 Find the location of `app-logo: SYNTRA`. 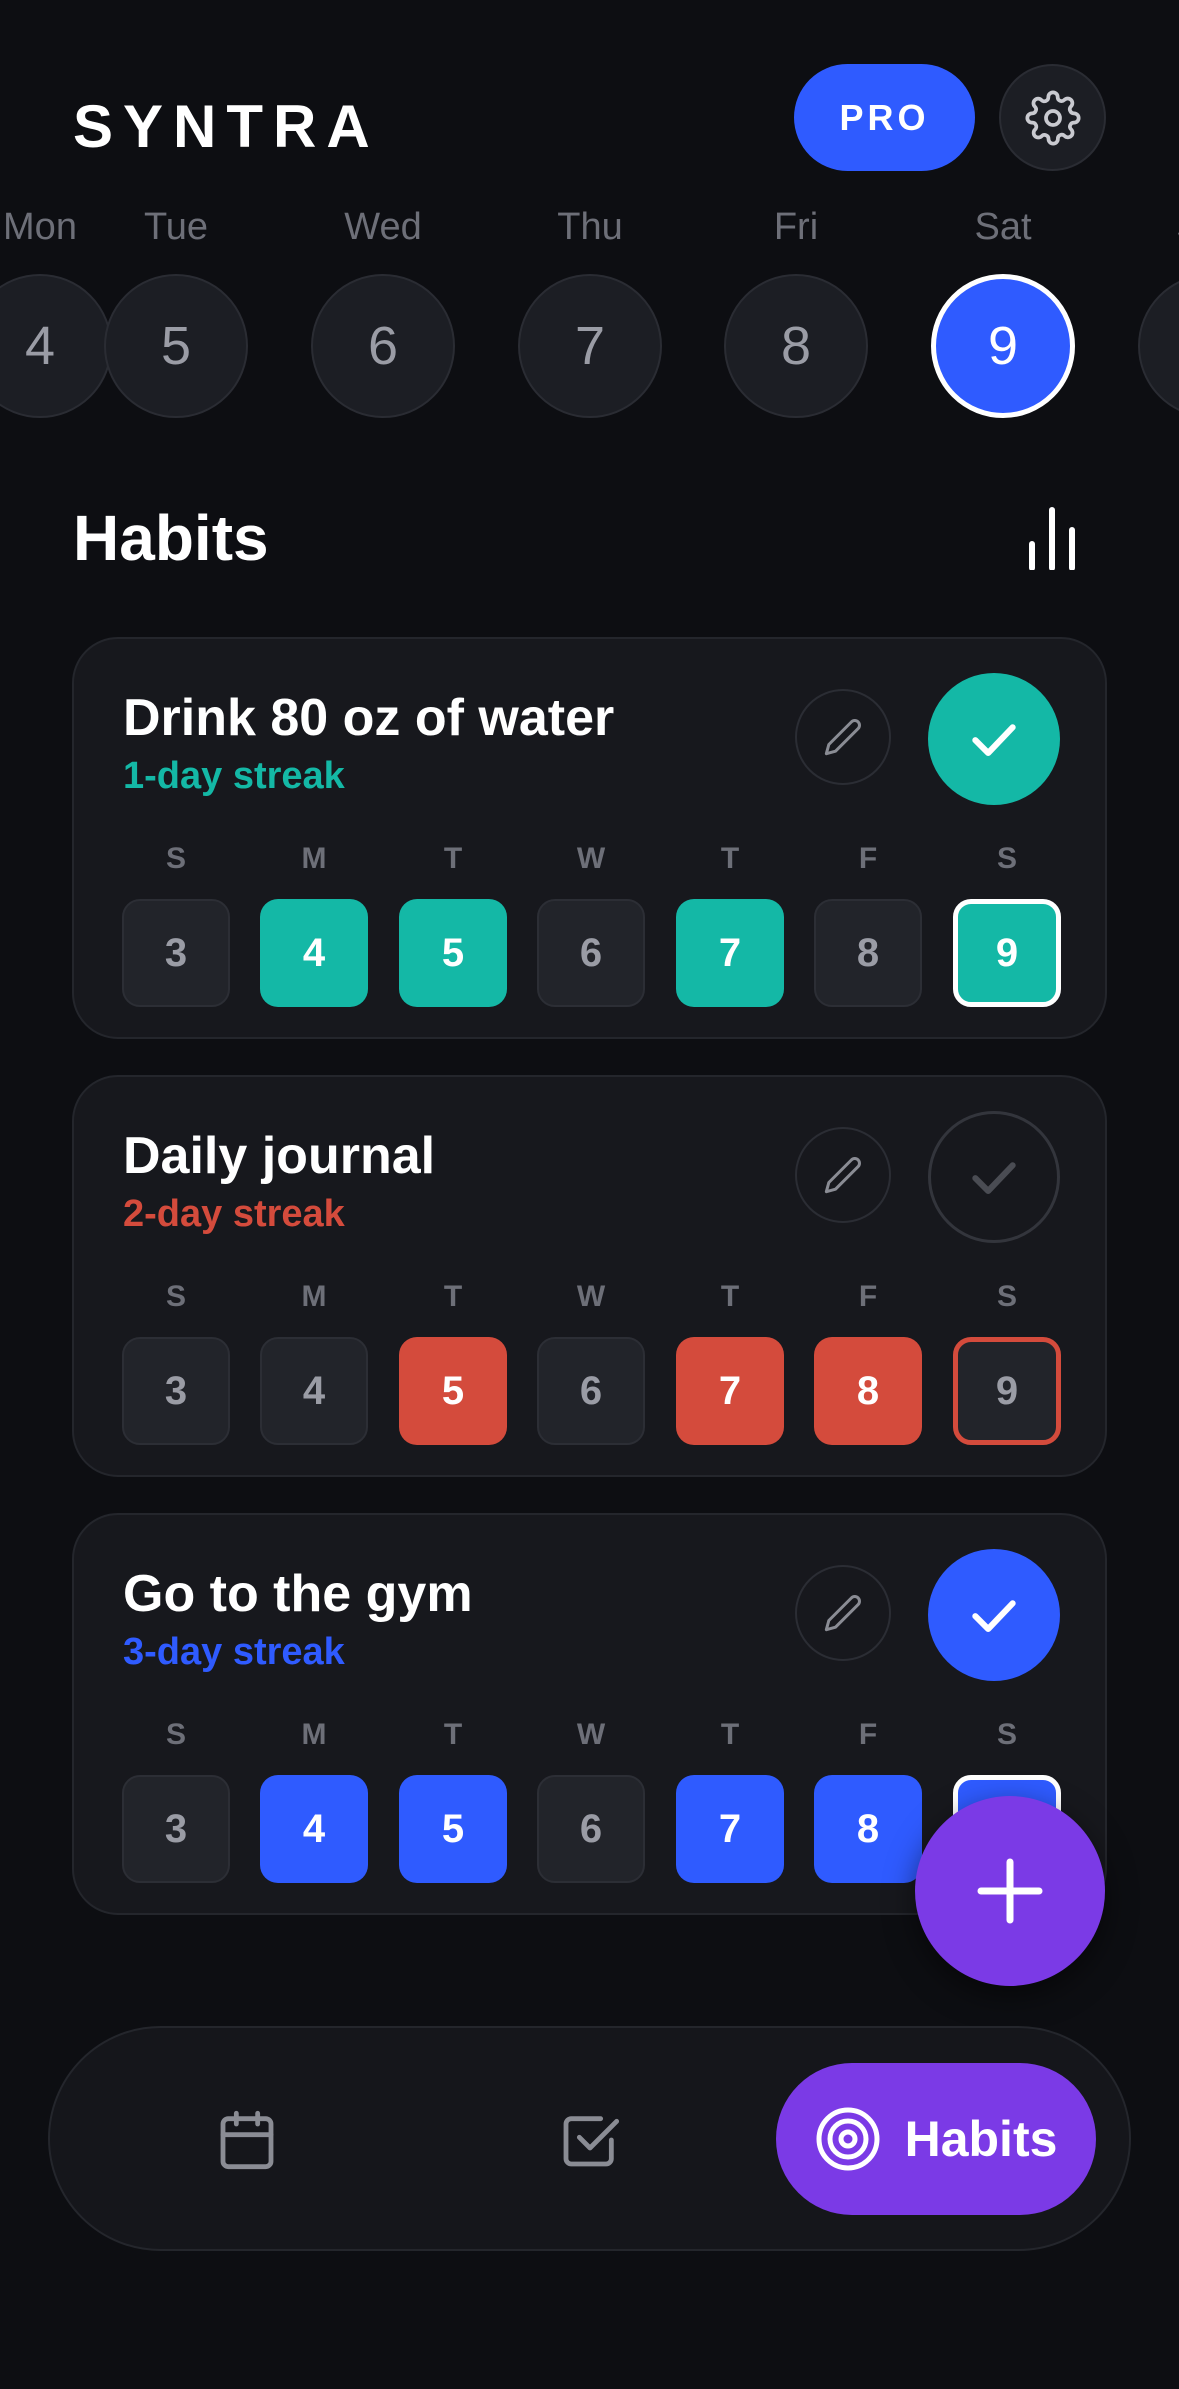

app-logo: SYNTRA is located at coordinates (226, 126).